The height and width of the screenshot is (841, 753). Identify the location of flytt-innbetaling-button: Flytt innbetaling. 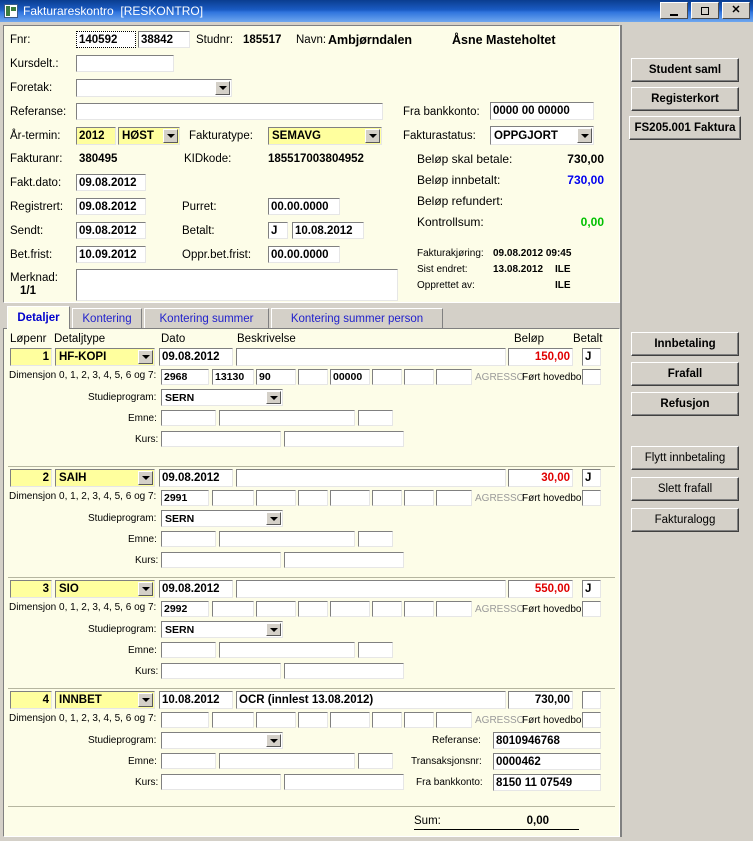
(685, 458).